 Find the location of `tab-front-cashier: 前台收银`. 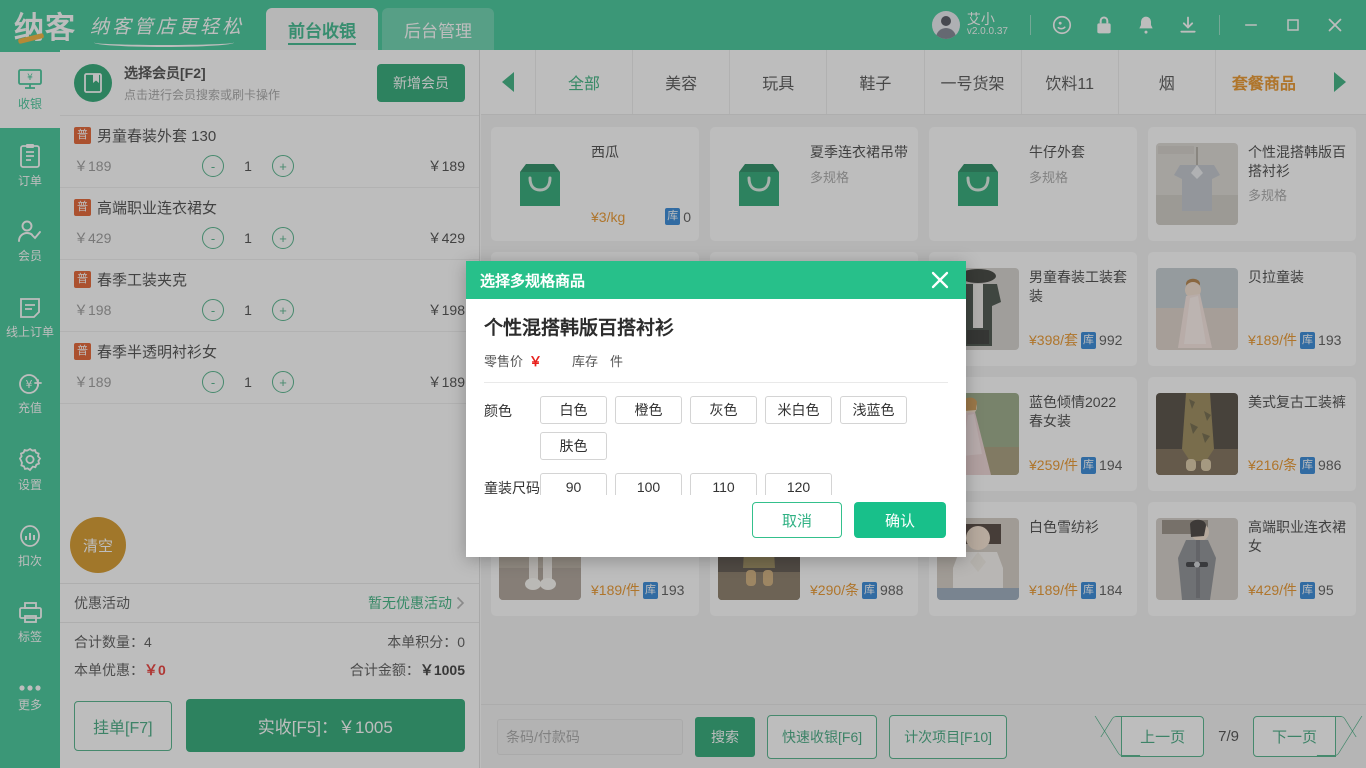

tab-front-cashier: 前台收银 is located at coordinates (322, 29).